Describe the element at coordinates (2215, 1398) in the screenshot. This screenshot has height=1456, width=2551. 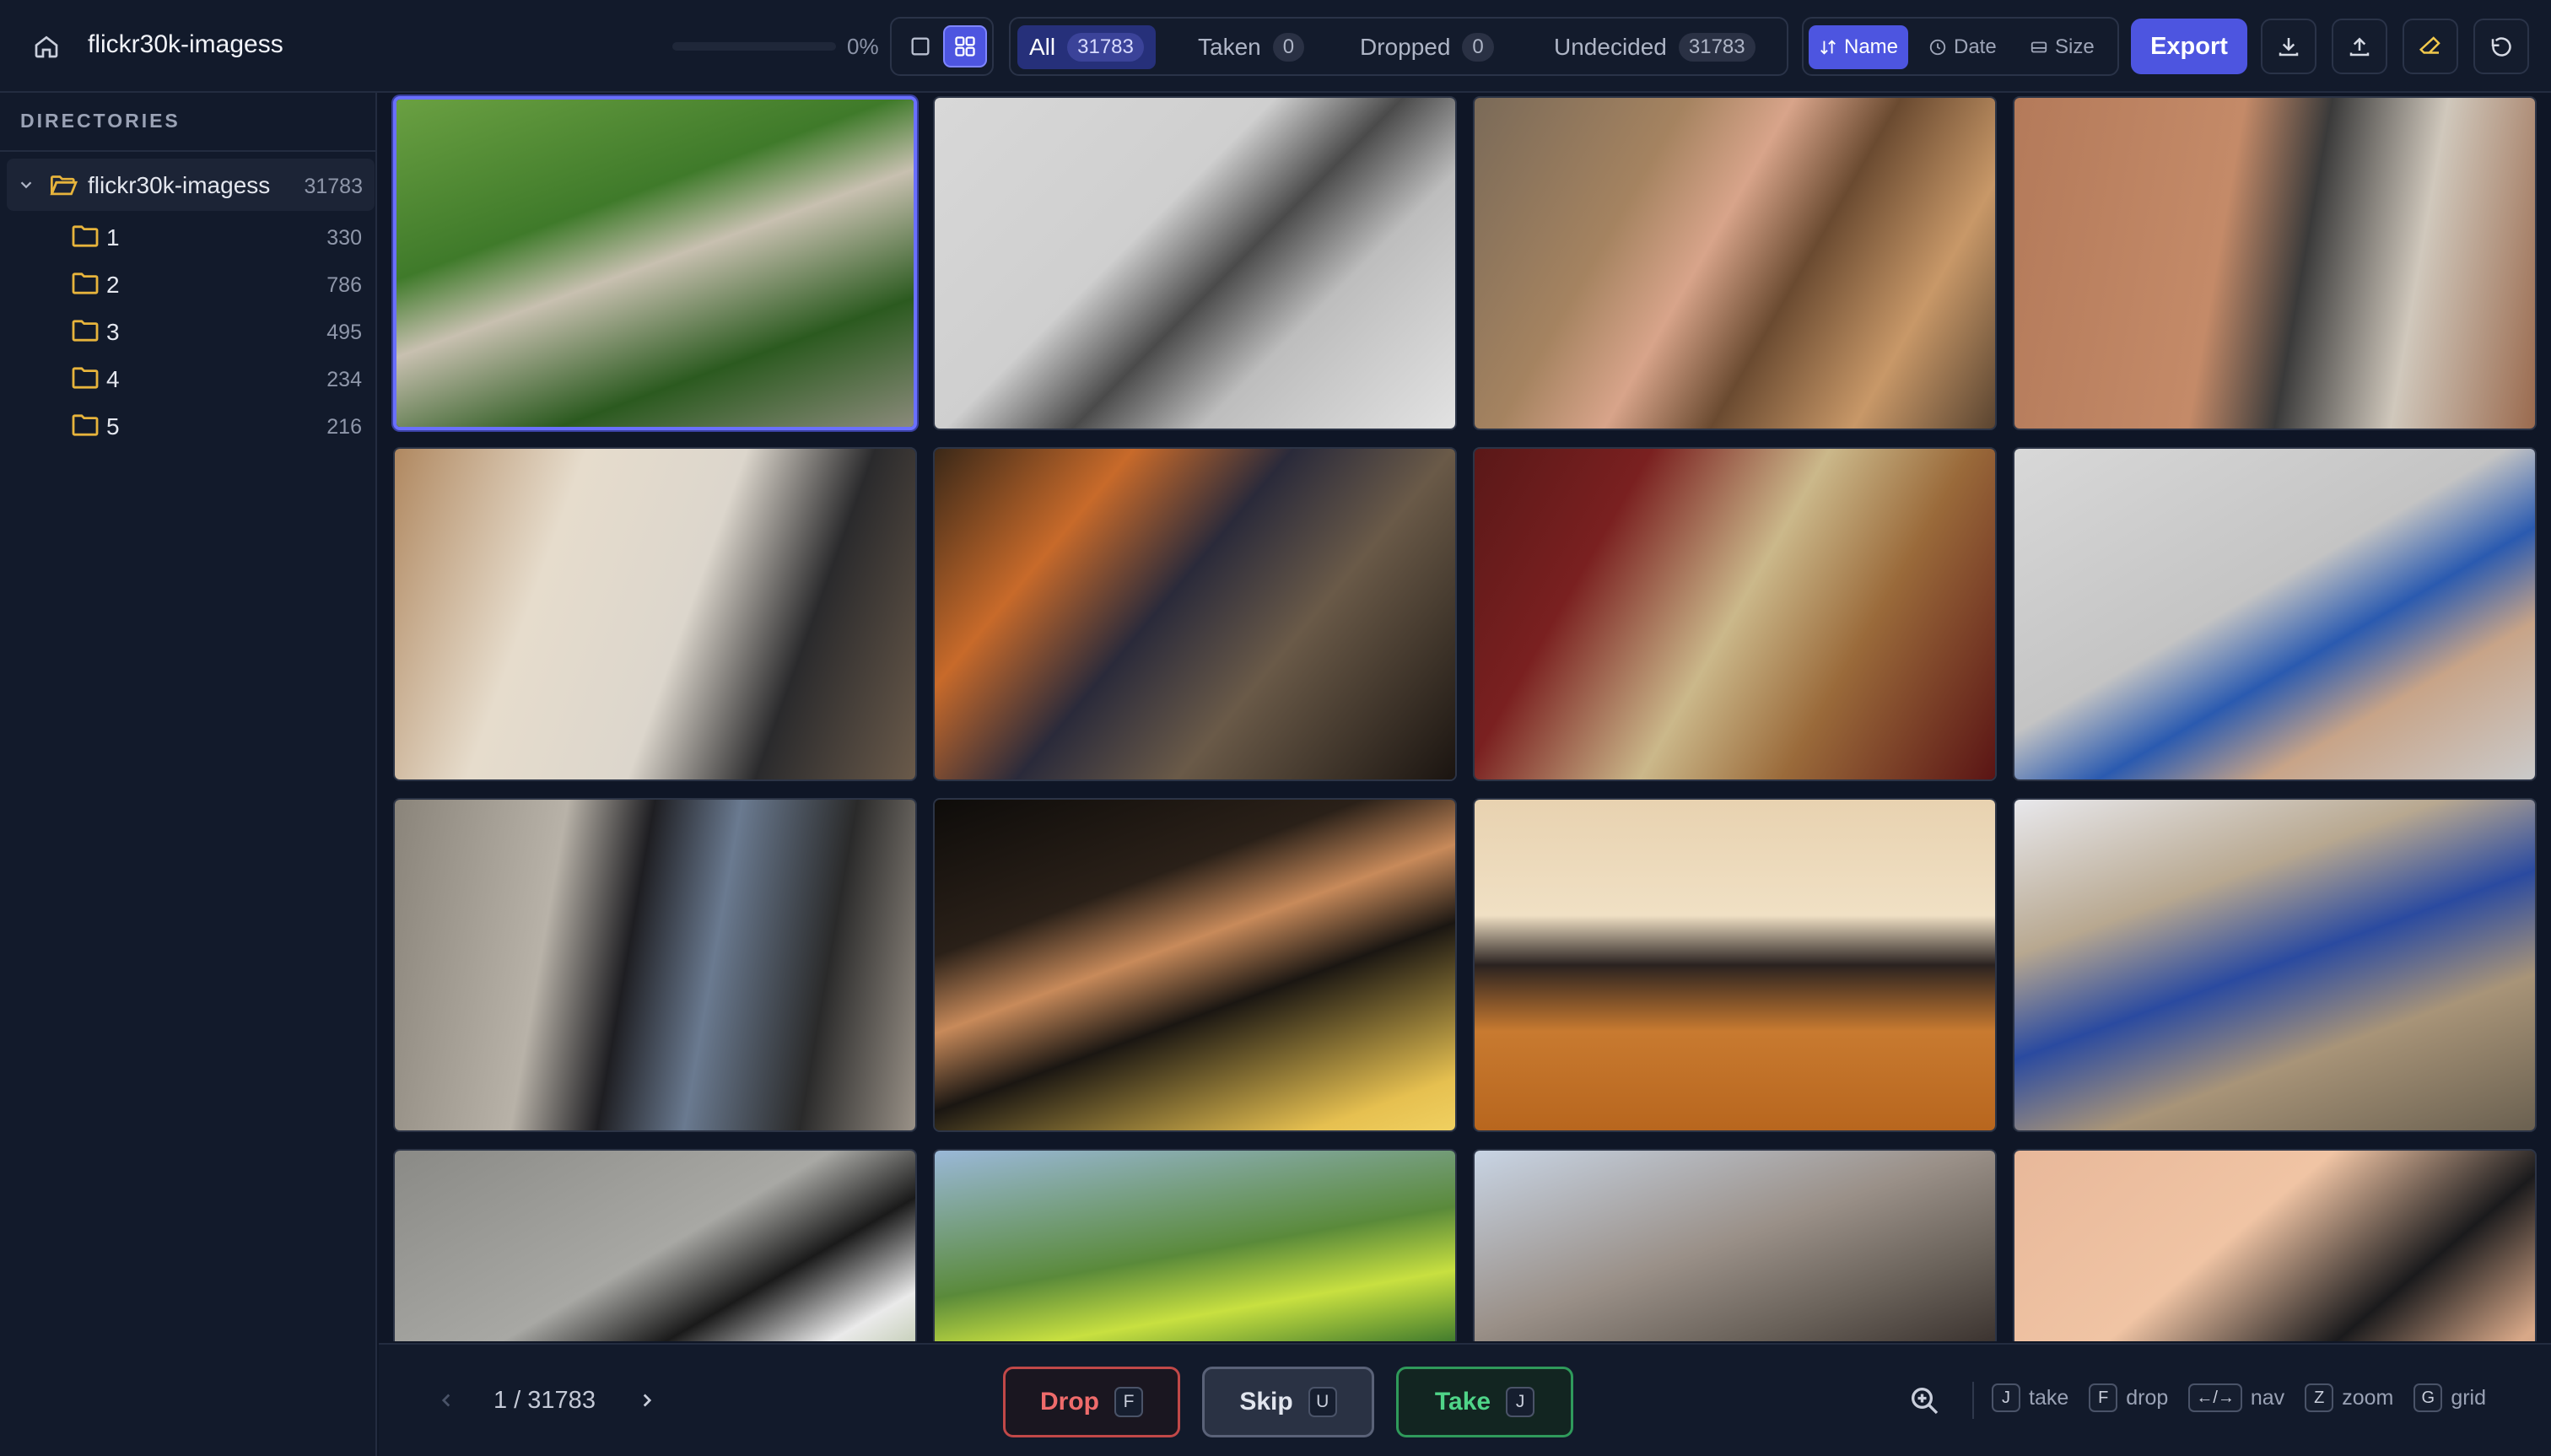
I see `hint-key: ←/→` at that location.